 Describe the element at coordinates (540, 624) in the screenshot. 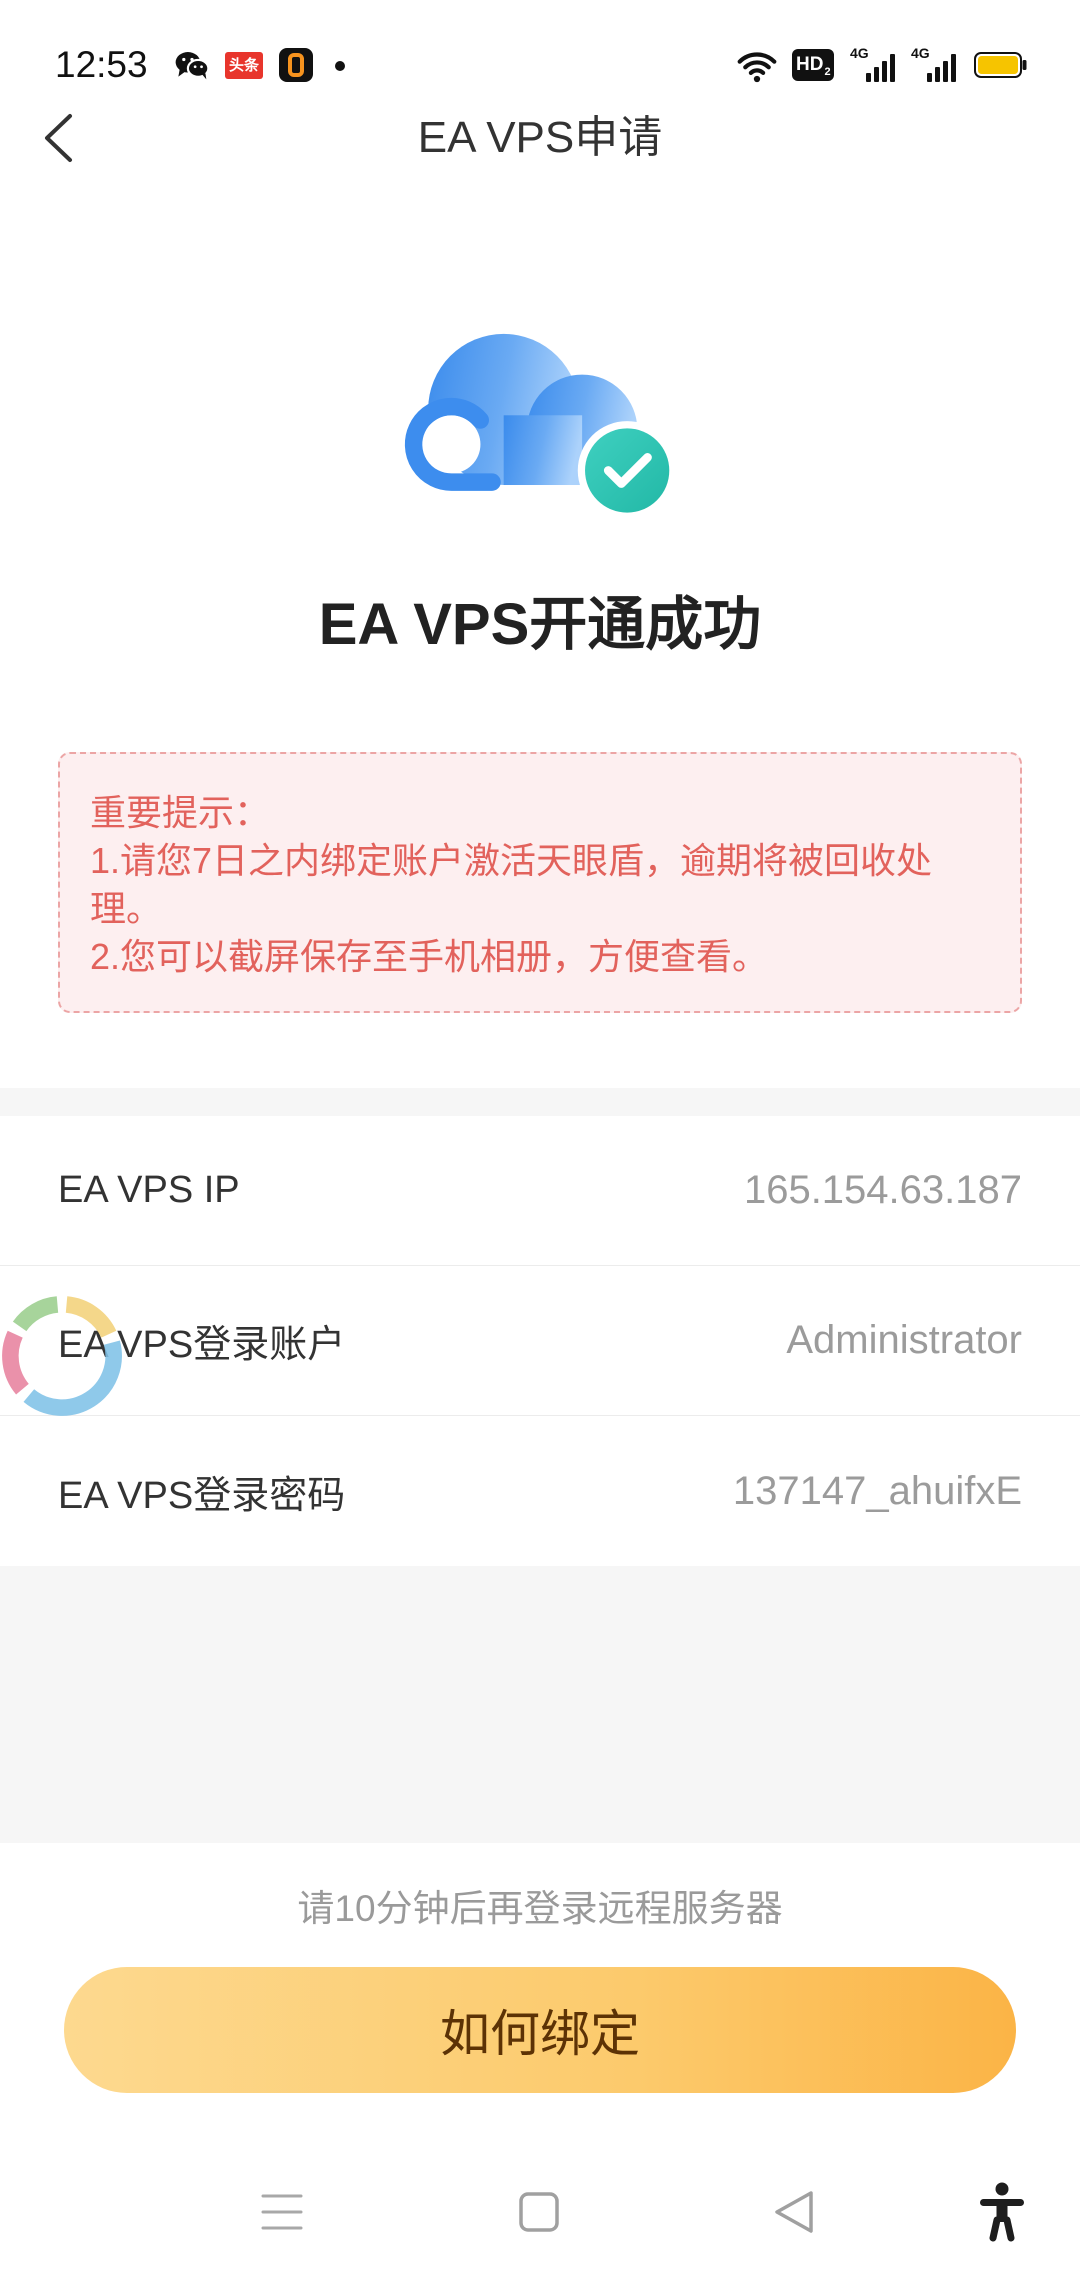

I see `success-title: EA VPS开通成功` at that location.